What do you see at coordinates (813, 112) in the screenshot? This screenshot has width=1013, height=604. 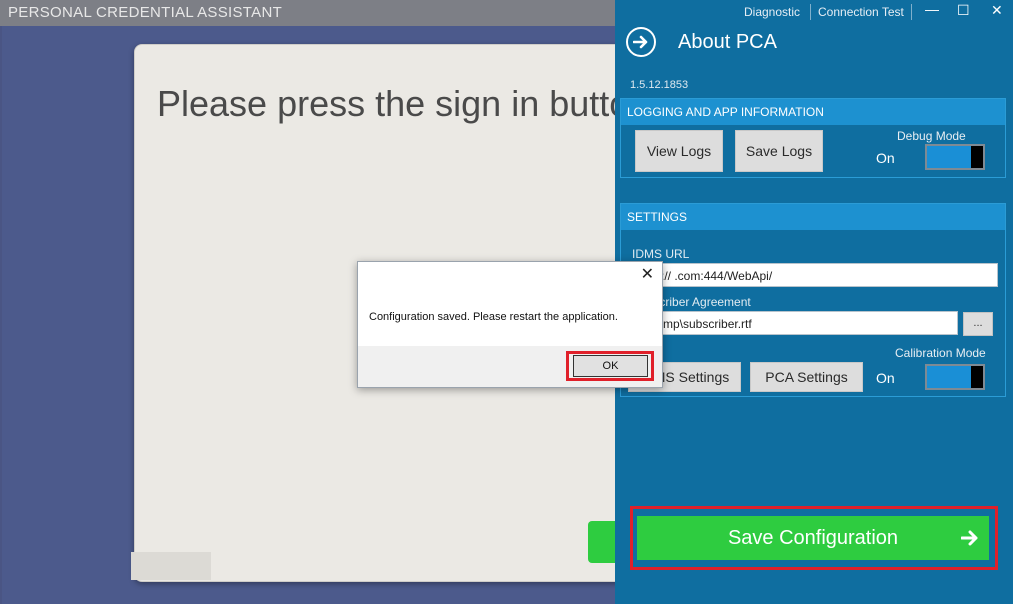 I see `logging-header: LOGGING AND APP INFORMATION` at bounding box center [813, 112].